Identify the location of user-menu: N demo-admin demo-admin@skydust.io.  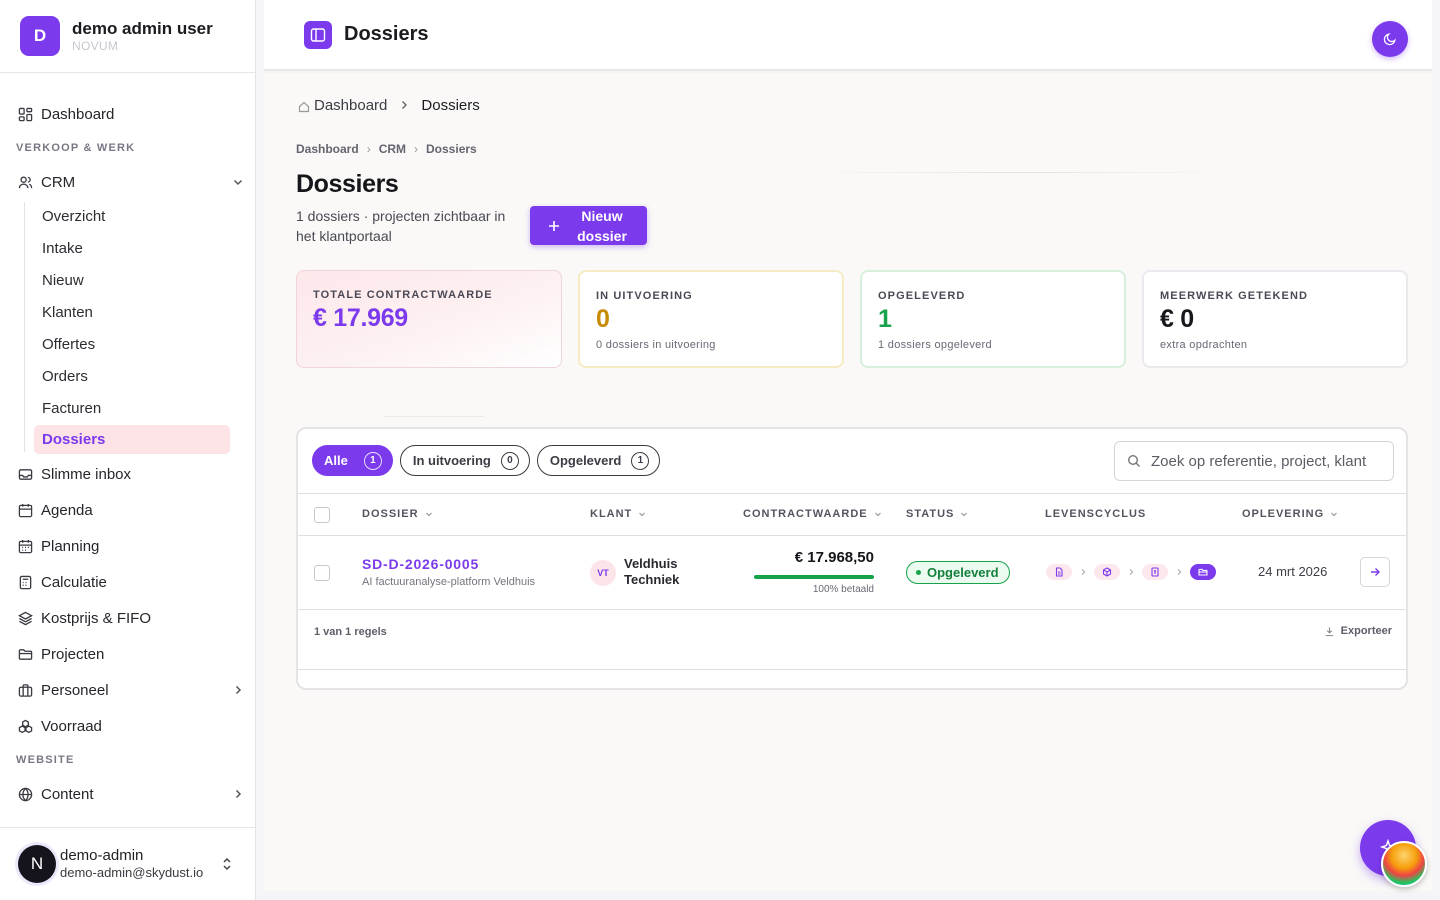
(128, 863).